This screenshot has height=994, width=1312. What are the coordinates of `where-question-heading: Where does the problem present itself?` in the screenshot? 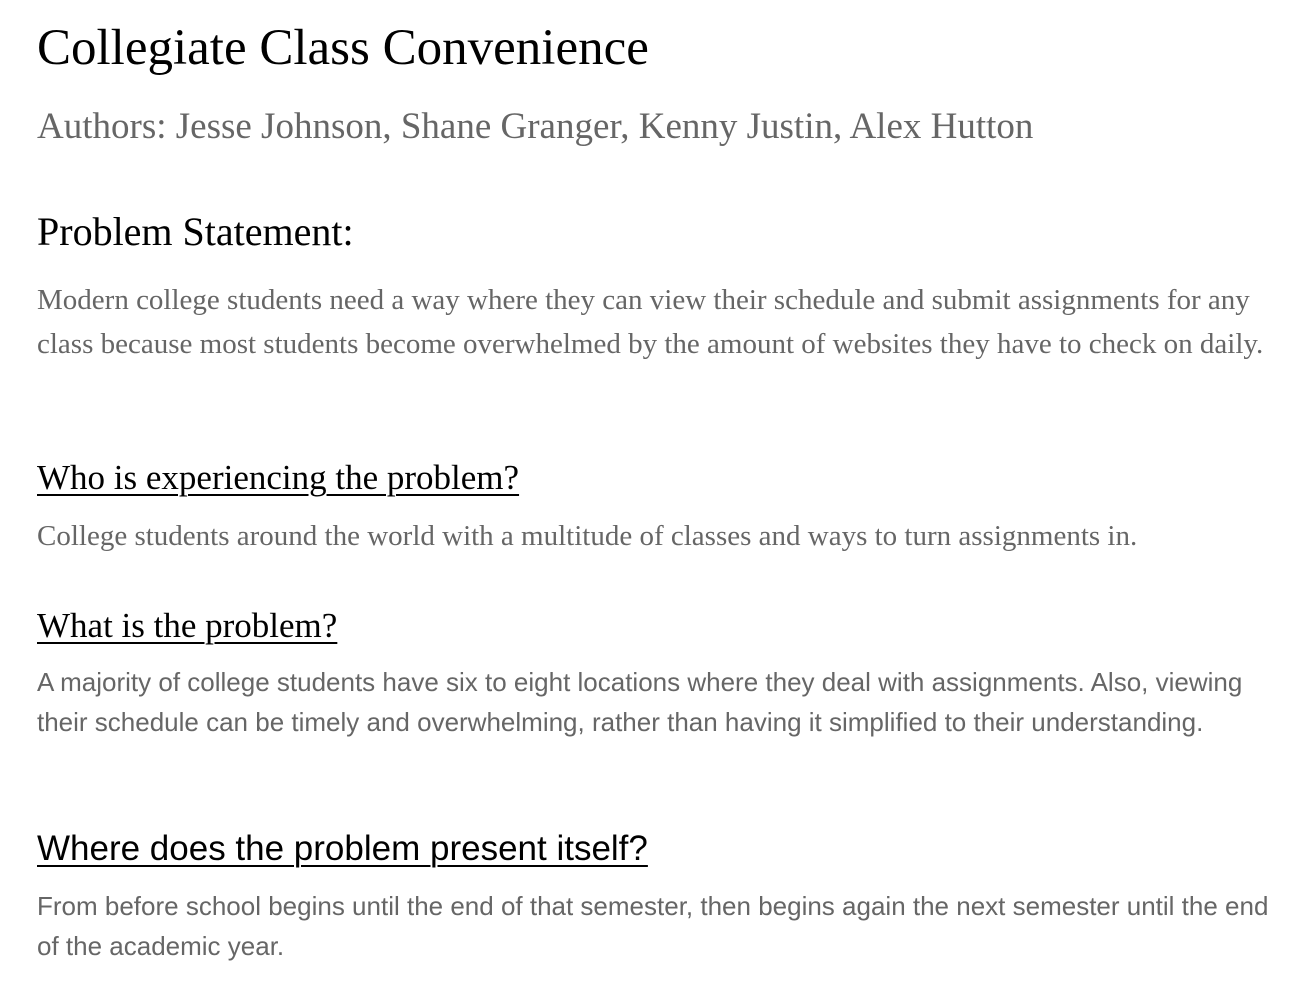 It's located at (342, 848).